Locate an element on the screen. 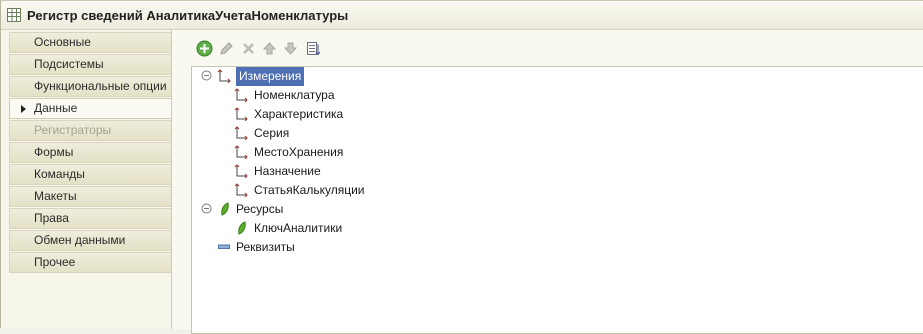 The height and width of the screenshot is (334, 923). tree-item-label: КлючАналитики is located at coordinates (298, 228).